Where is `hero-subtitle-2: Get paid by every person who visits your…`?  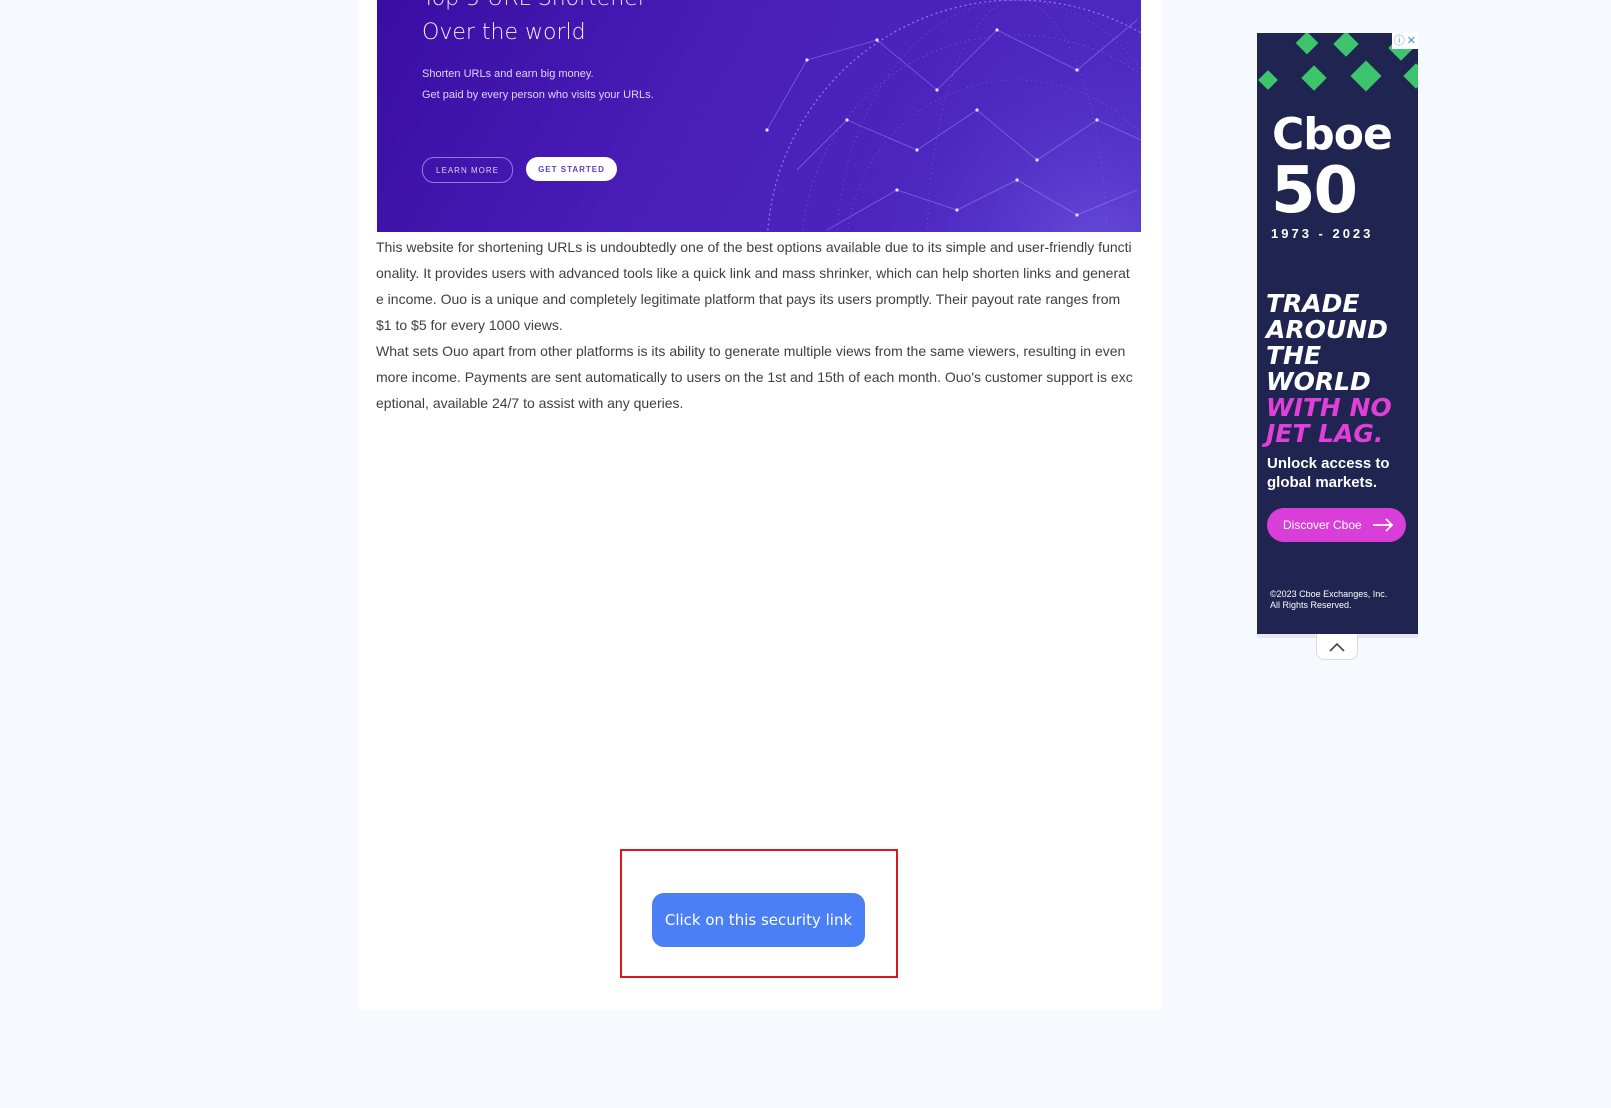
hero-subtitle-2: Get paid by every person who visits your… is located at coordinates (538, 95).